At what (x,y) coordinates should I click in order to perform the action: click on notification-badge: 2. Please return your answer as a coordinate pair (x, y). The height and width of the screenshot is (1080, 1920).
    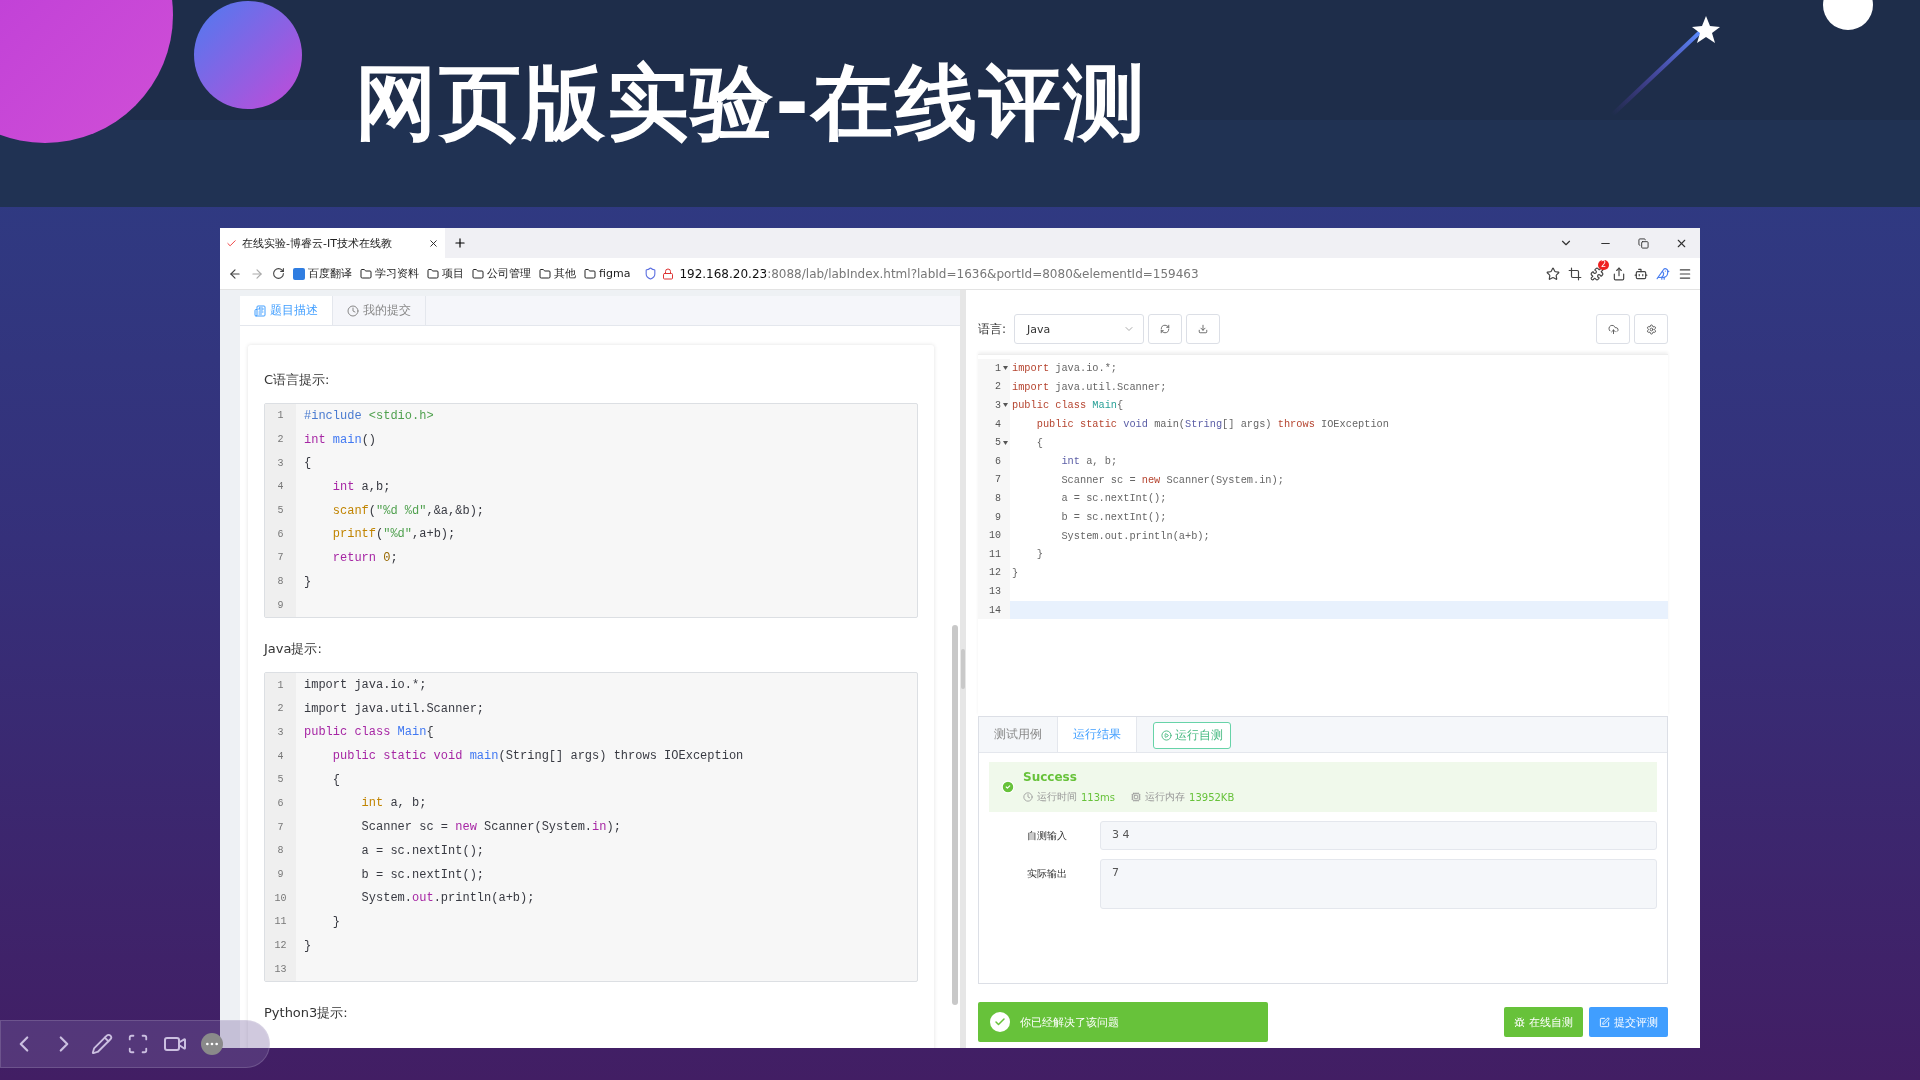
    Looking at the image, I should click on (1603, 264).